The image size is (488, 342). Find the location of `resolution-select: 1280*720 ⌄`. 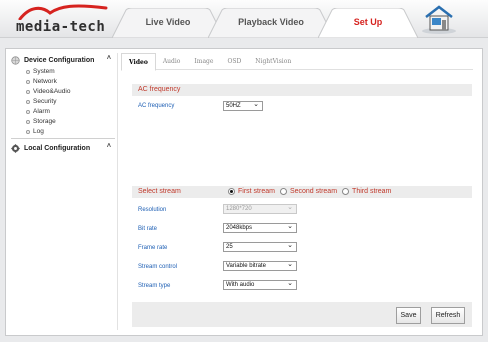

resolution-select: 1280*720 ⌄ is located at coordinates (260, 209).